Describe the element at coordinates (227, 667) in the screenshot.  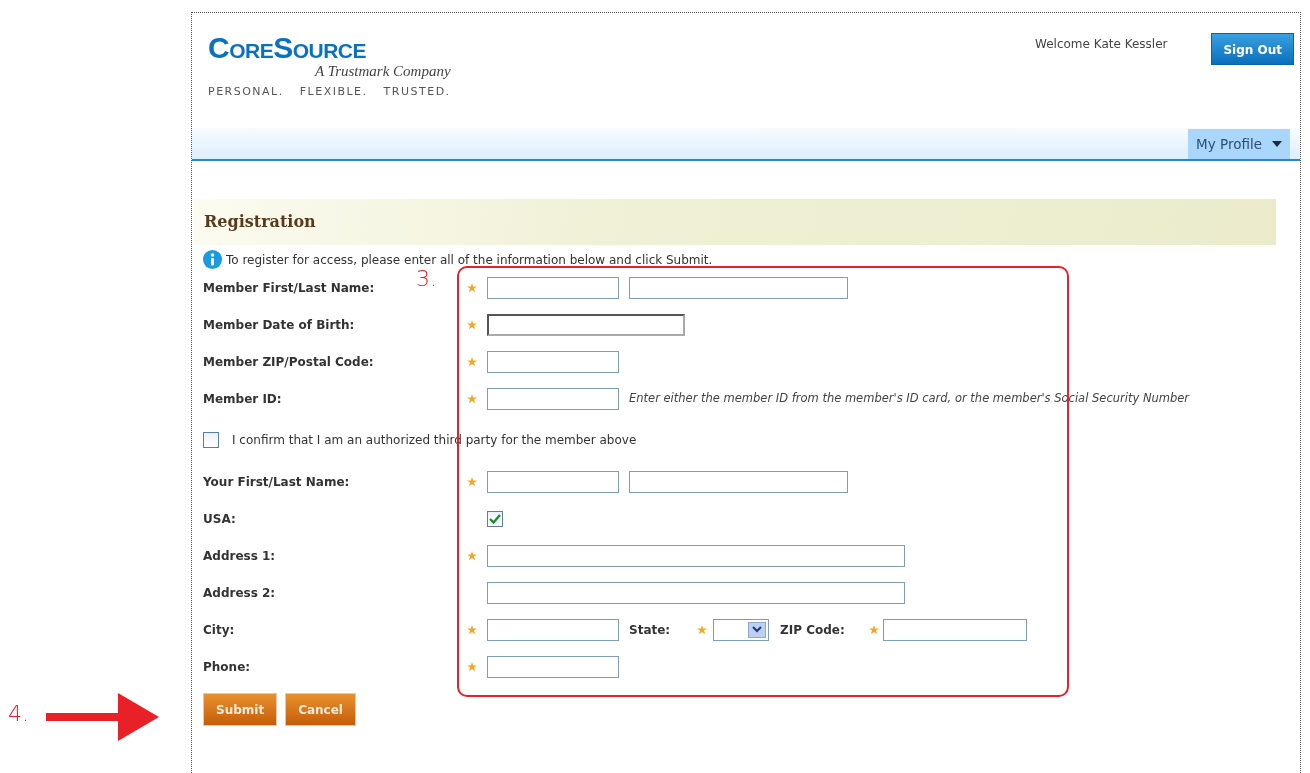
I see `field-label: Phone:` at that location.